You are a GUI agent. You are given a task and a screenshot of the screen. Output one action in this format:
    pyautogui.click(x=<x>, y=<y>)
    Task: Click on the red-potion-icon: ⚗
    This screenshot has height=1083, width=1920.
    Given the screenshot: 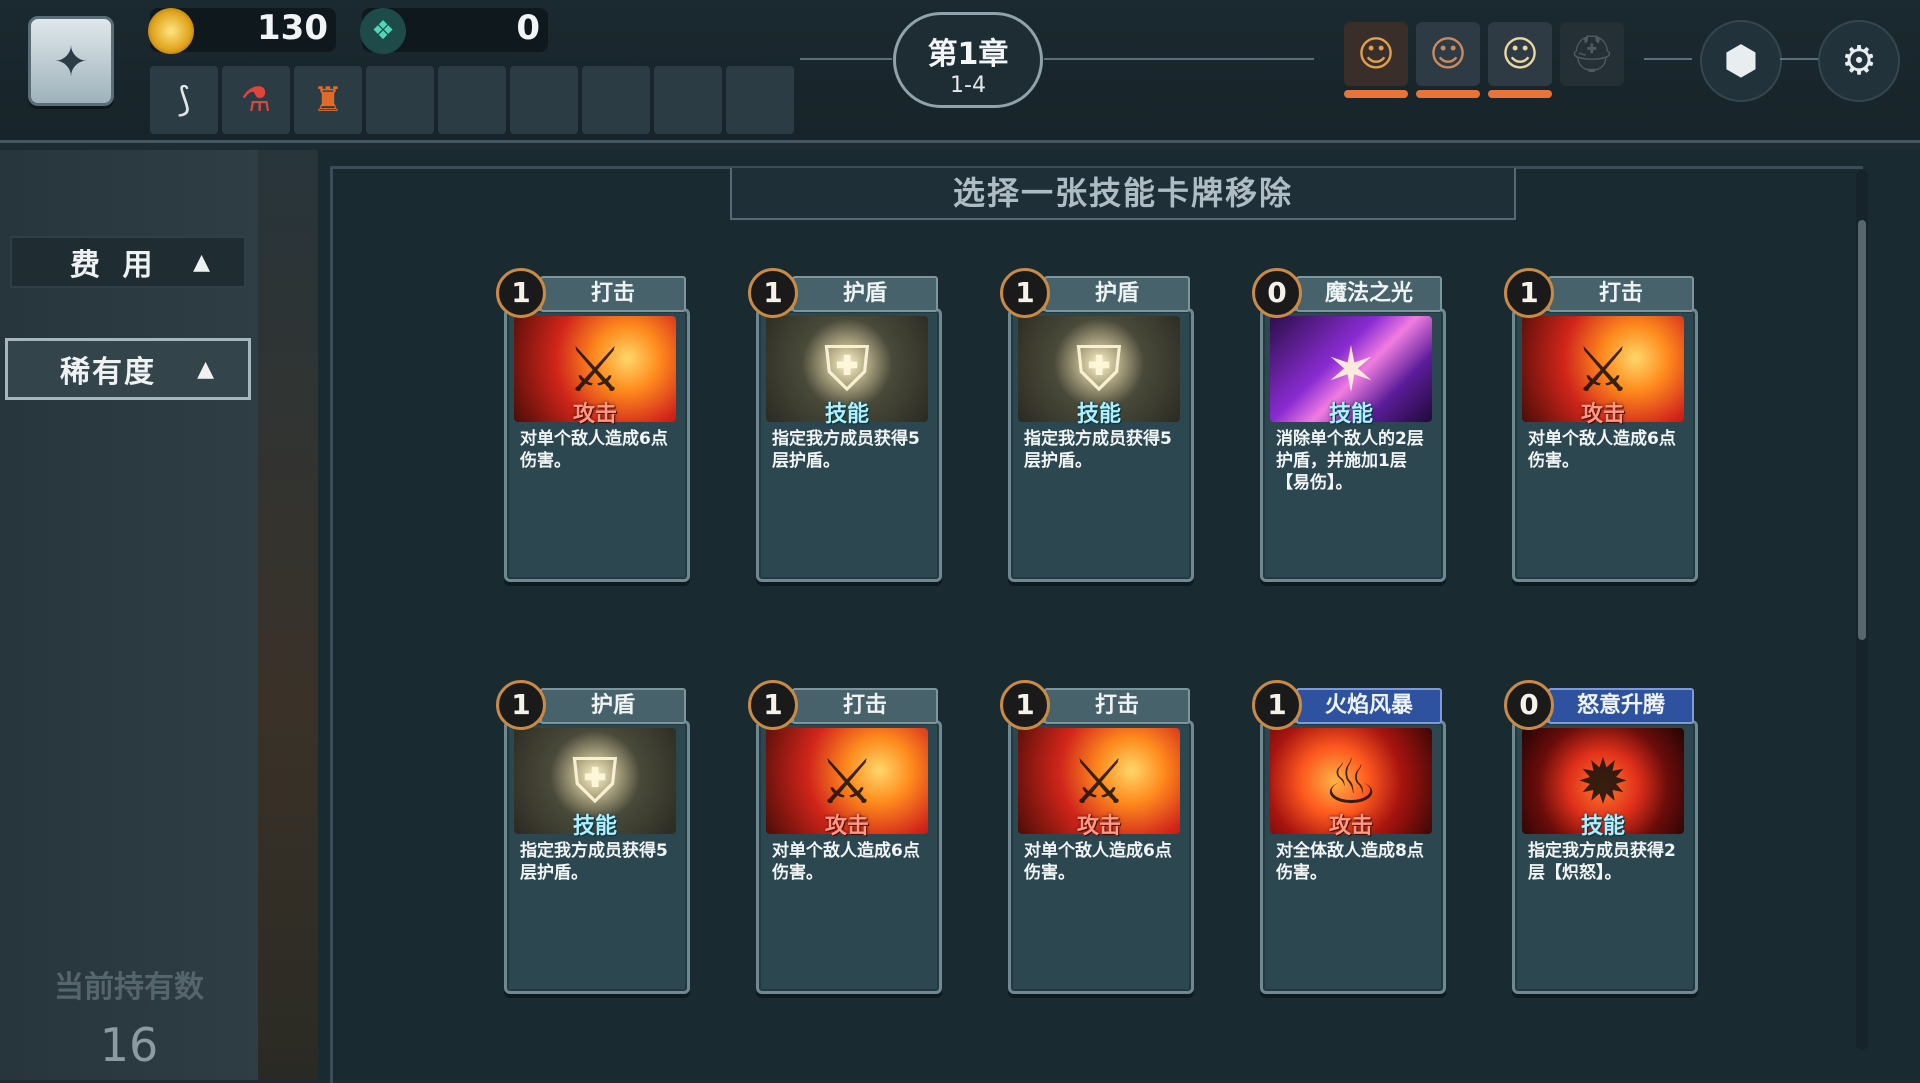 What is the action you would take?
    pyautogui.click(x=256, y=100)
    